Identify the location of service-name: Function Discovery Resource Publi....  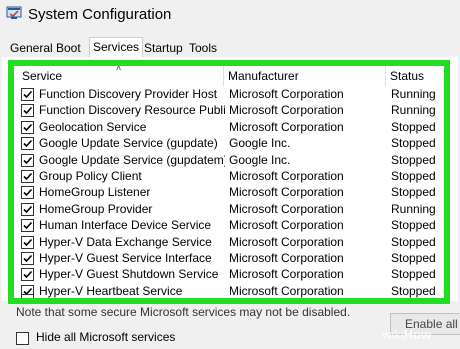
(132, 110).